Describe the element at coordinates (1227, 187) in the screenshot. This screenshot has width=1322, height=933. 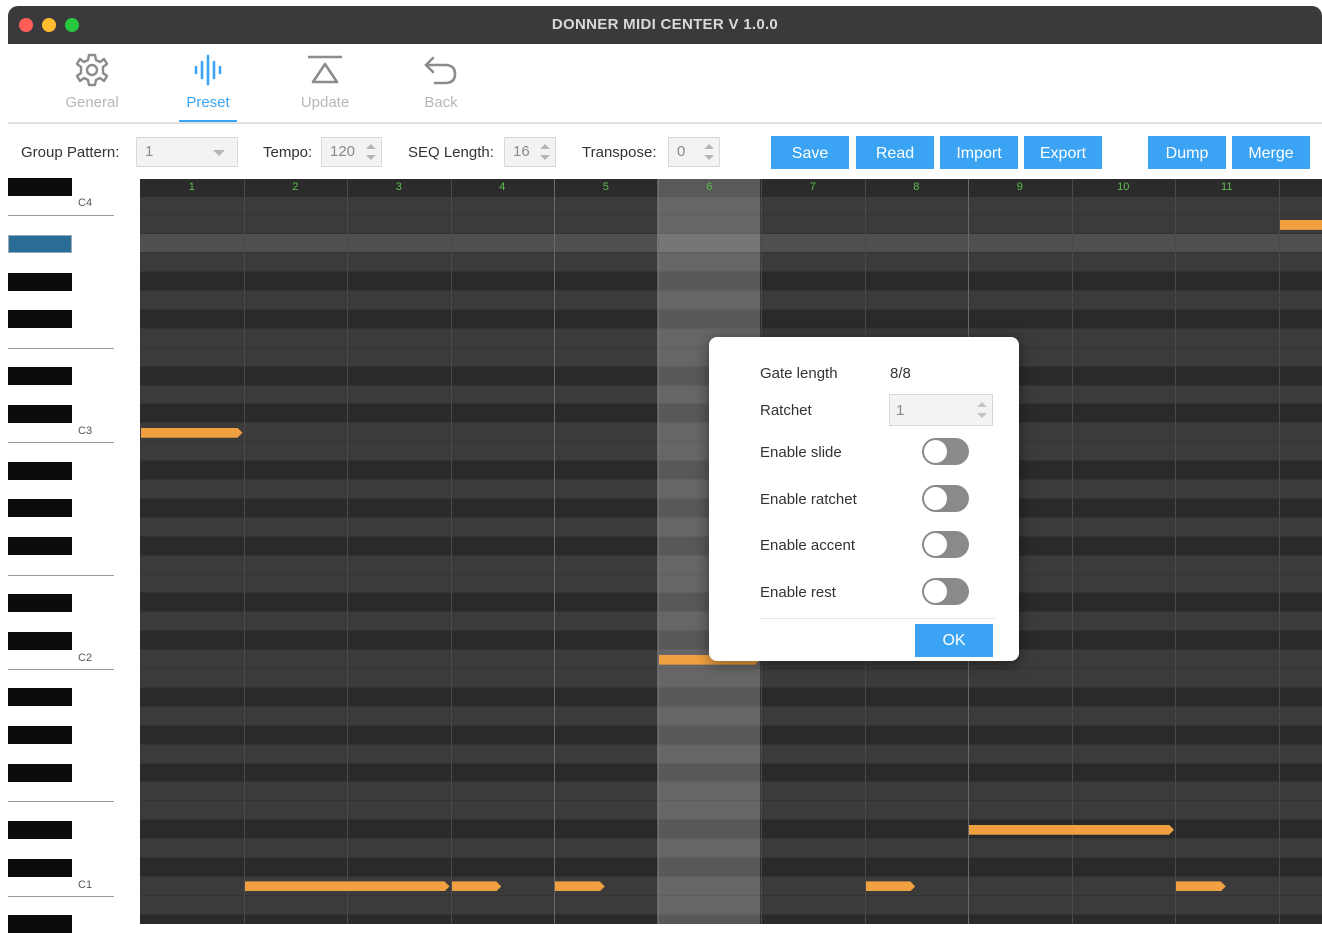
I see `step-number: 11` at that location.